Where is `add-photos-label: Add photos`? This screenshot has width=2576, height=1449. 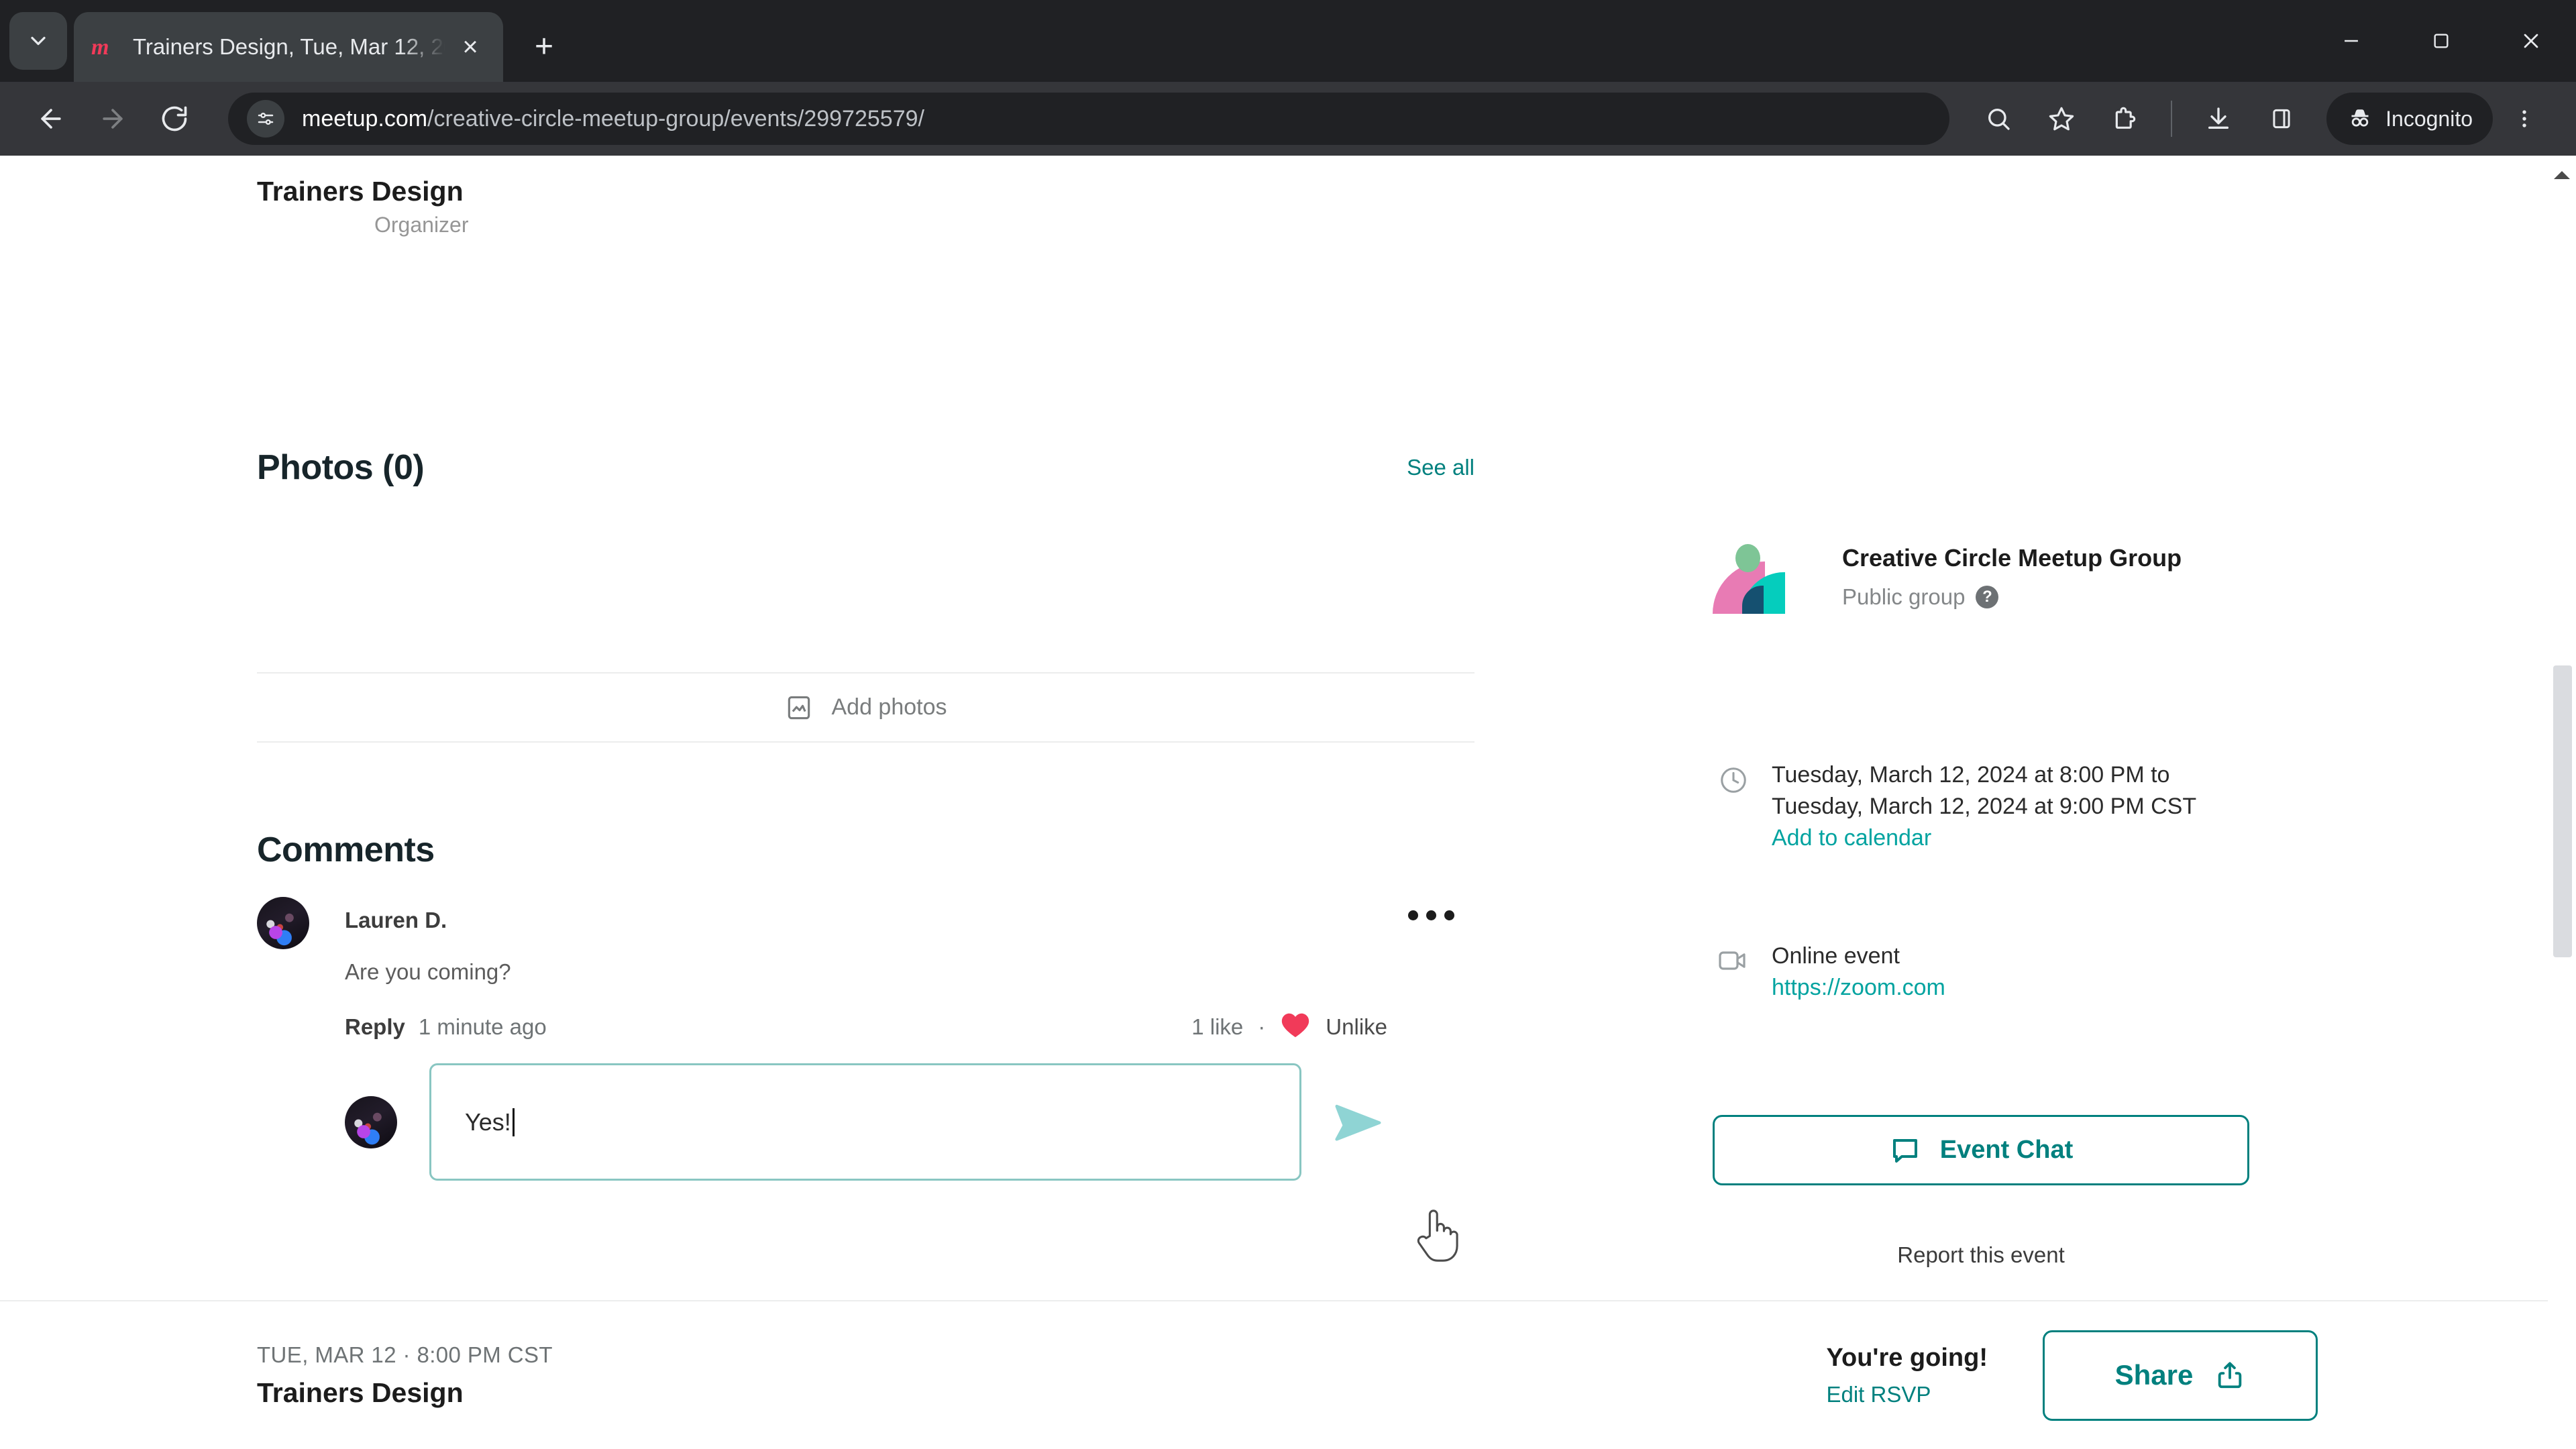
add-photos-label: Add photos is located at coordinates (889, 707).